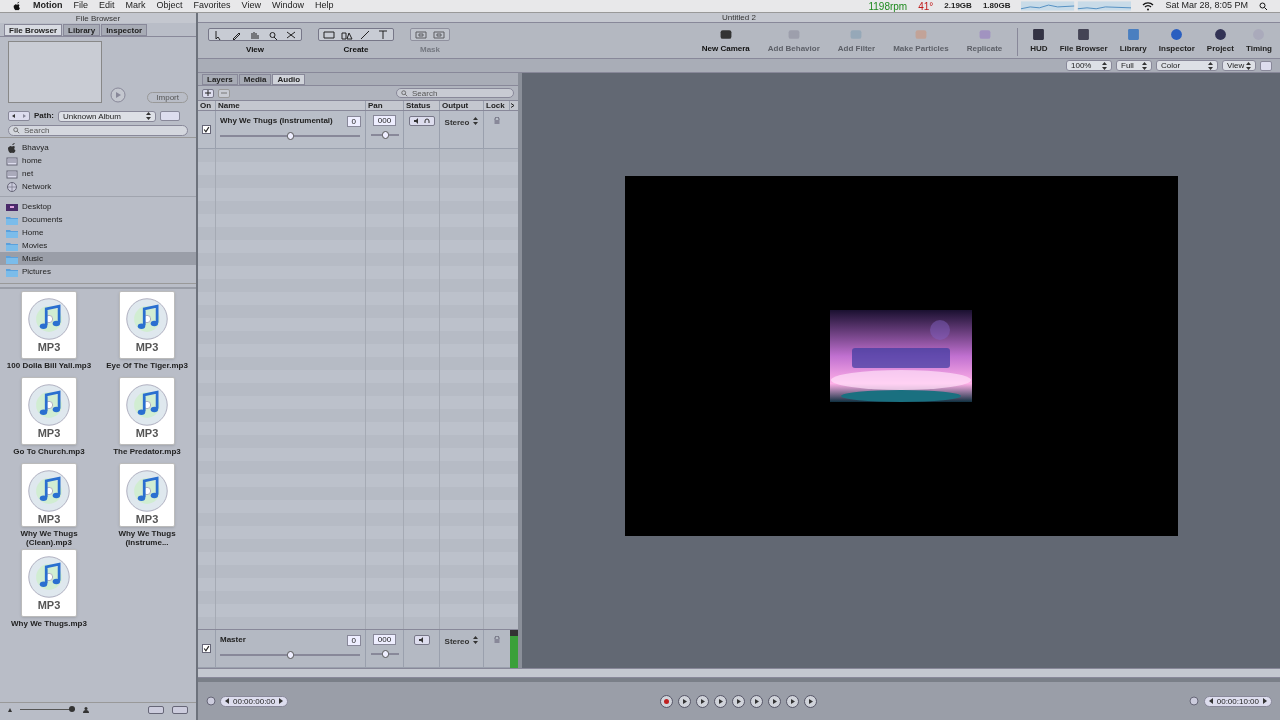 Image resolution: width=1280 pixels, height=720 pixels. What do you see at coordinates (98, 160) in the screenshot?
I see `sidebar-item: home` at bounding box center [98, 160].